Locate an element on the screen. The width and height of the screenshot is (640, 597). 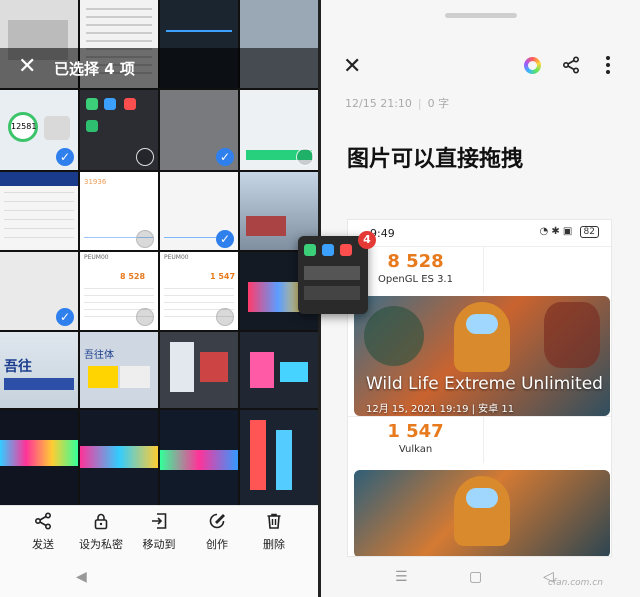
battery-level: 82 is located at coordinates (589, 232).